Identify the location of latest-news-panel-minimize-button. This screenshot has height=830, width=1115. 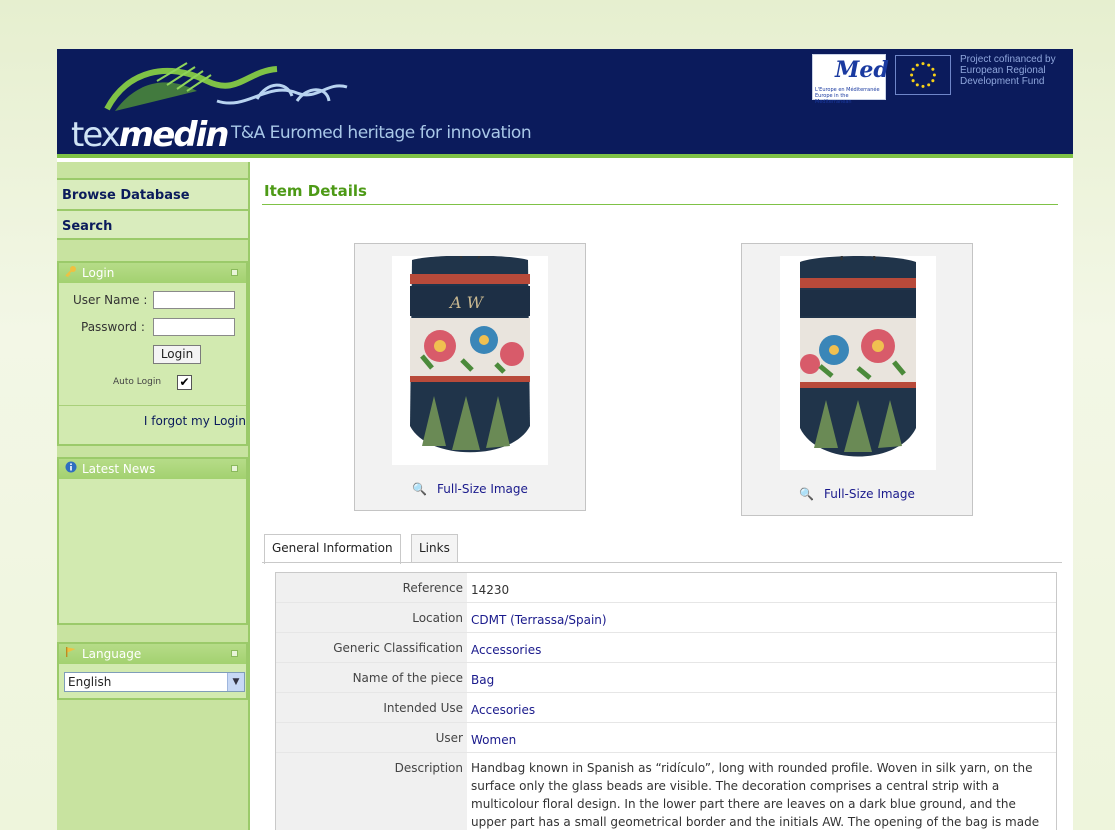
(234, 468).